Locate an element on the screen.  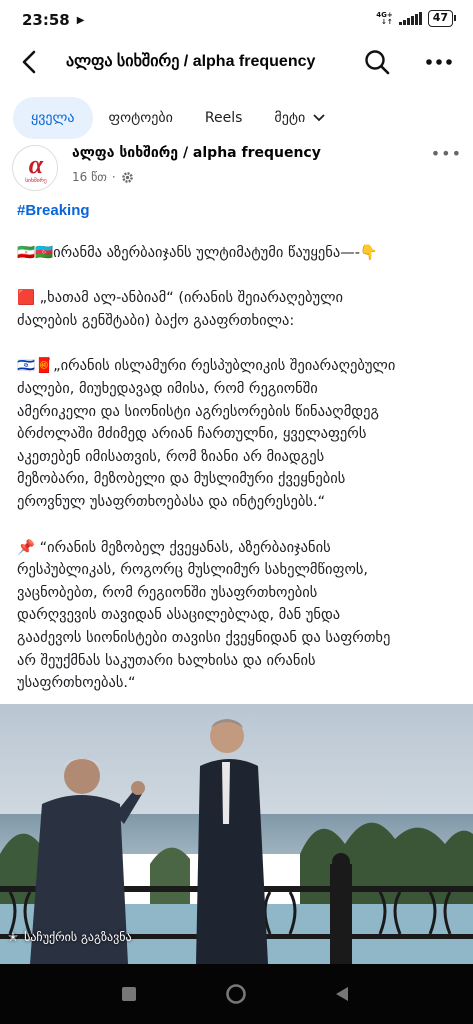
filter-tabs: ყველა ფოტოები Reels მეტი is located at coordinates (177, 118).